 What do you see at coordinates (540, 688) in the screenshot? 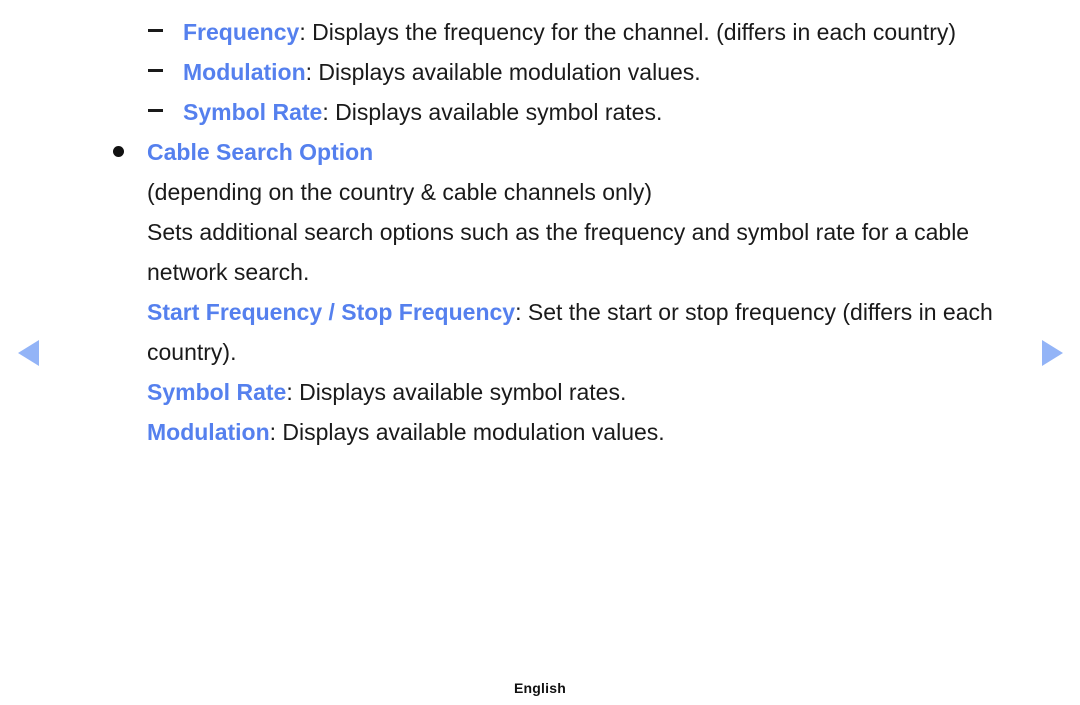
I see `language-footer: English` at bounding box center [540, 688].